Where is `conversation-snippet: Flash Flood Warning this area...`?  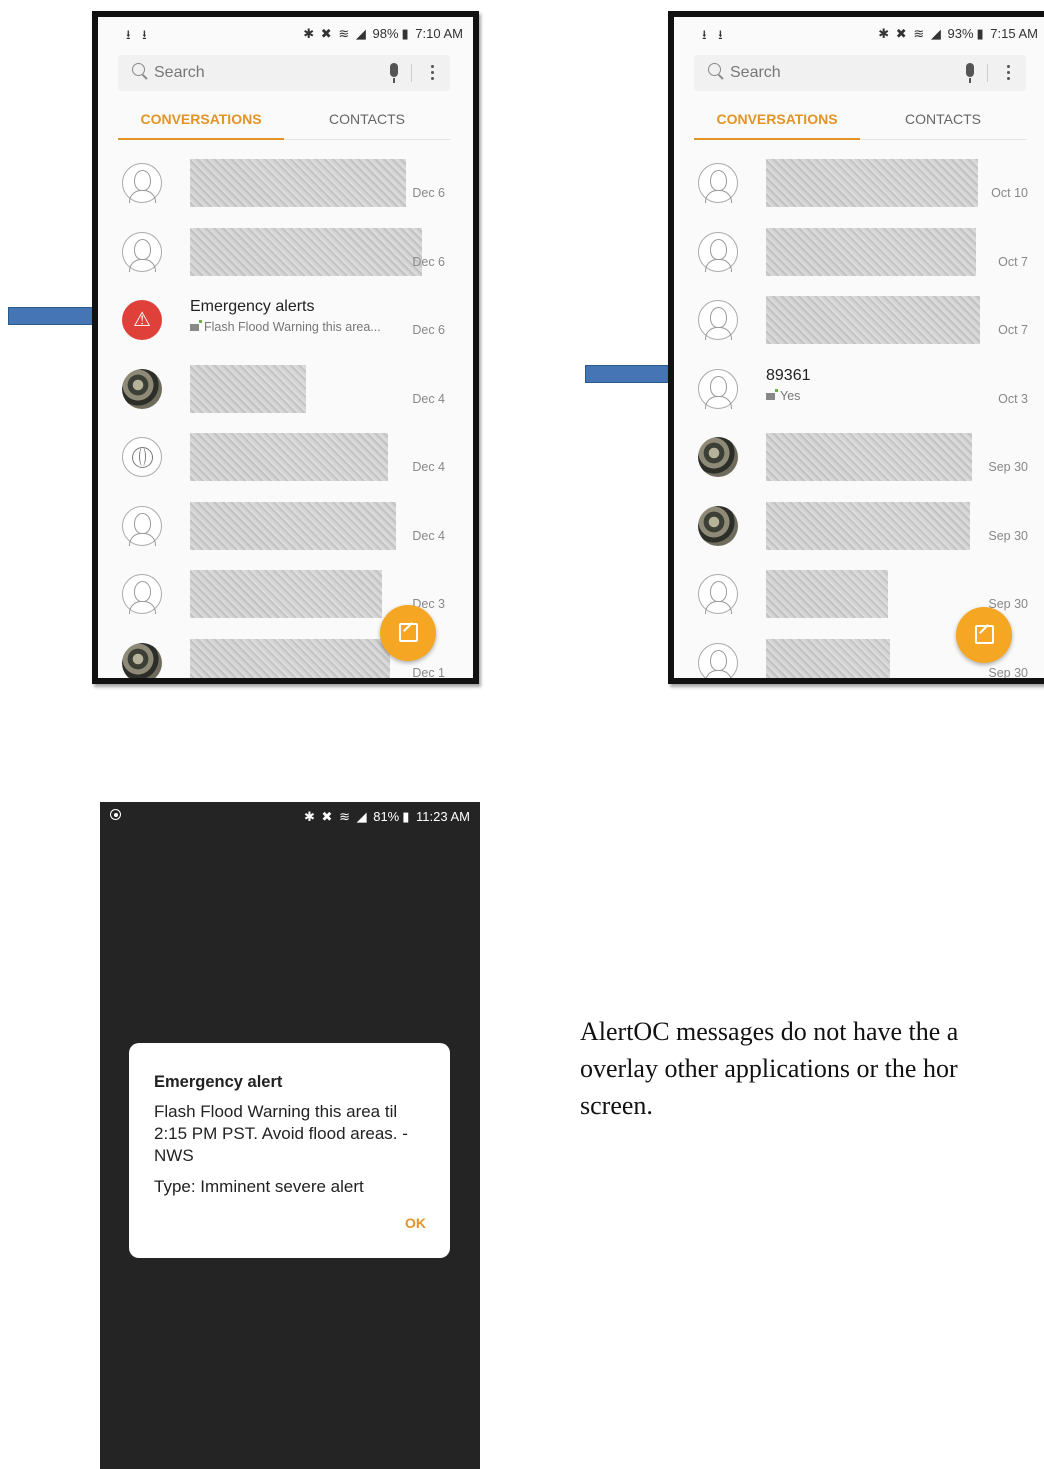
conversation-snippet: Flash Flood Warning this area... is located at coordinates (285, 327).